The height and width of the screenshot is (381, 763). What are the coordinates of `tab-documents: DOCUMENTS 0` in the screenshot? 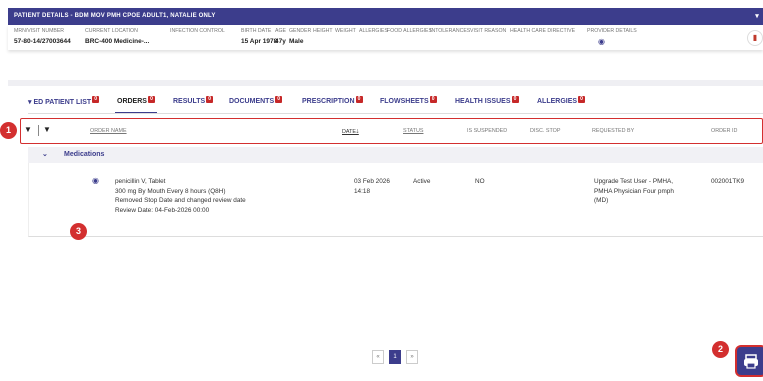 It's located at (256, 100).